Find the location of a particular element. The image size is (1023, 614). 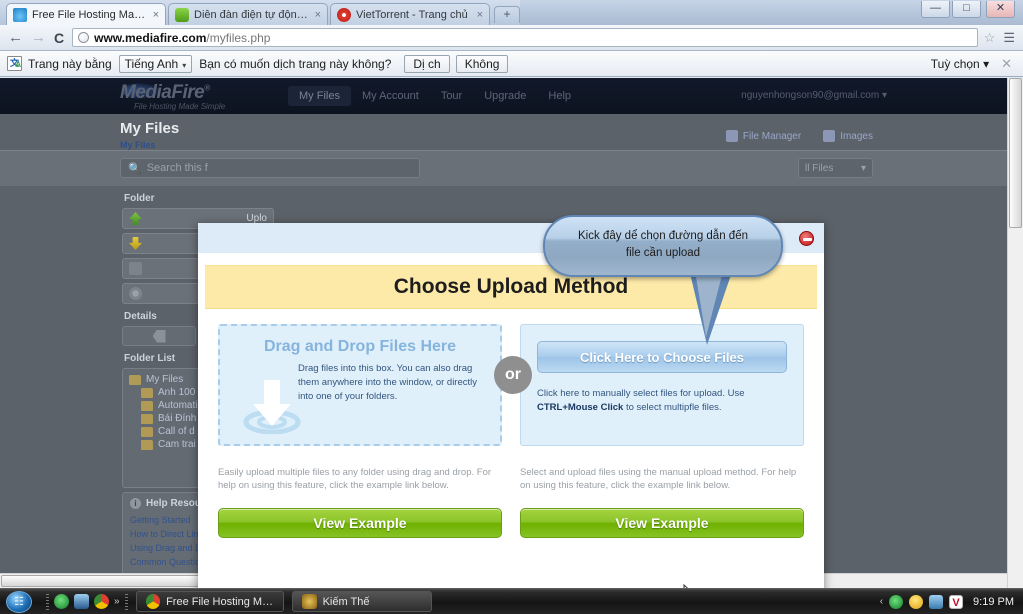

quick-launch-bar: » is located at coordinates (87, 601).